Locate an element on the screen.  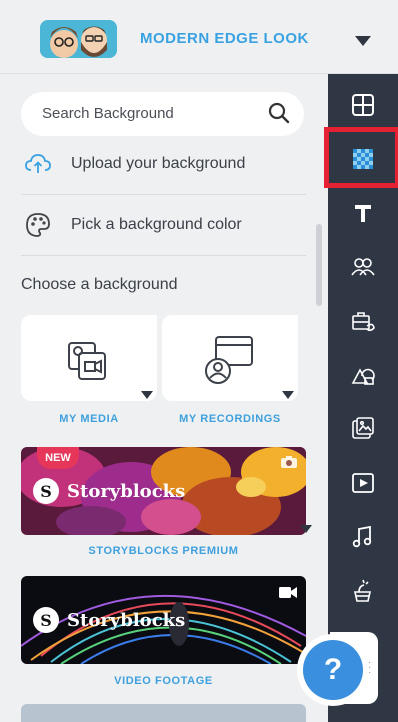
storyblocks-premium-thumbnail: NEW S Storyblocks is located at coordinates (163, 491).